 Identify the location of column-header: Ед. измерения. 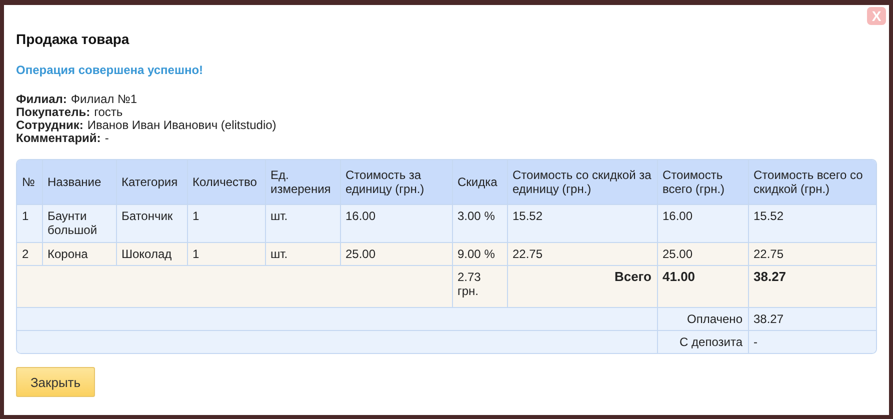
(302, 182).